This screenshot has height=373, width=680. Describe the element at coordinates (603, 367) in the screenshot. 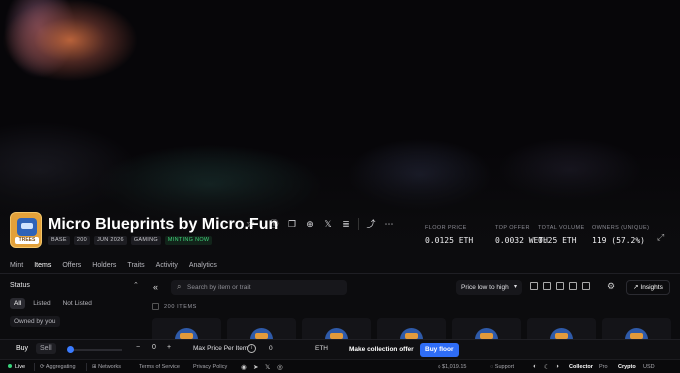

I see `pro-mode: Pro` at that location.